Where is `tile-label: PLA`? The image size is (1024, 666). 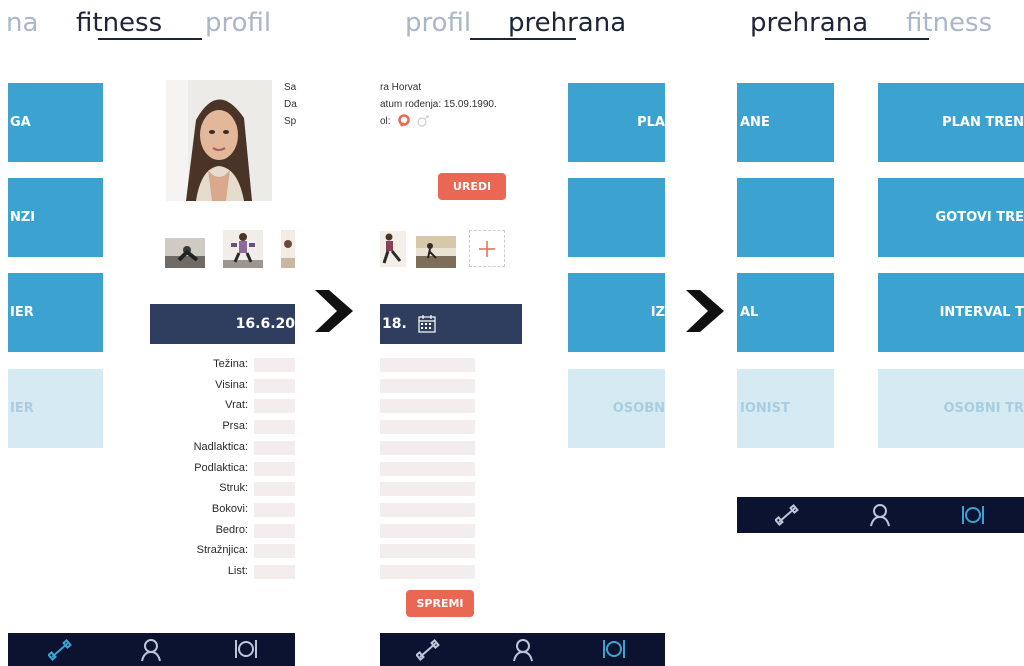 tile-label: PLA is located at coordinates (651, 122).